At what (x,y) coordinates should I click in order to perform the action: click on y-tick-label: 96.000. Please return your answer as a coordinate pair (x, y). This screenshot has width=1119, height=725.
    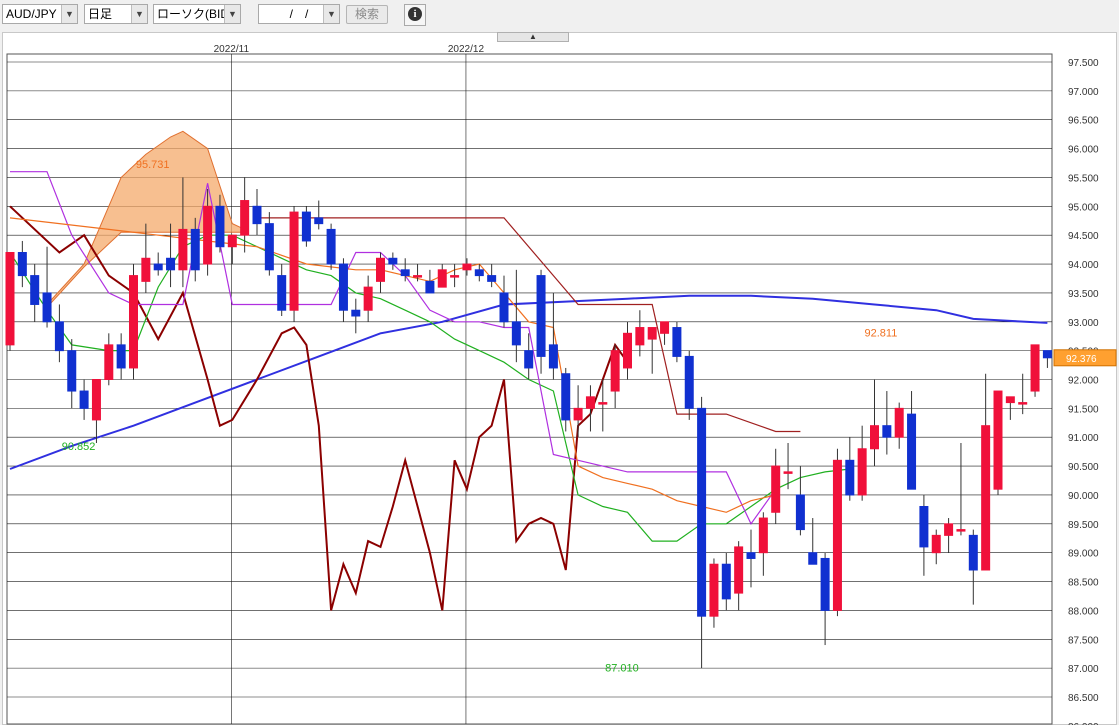
    Looking at the image, I should click on (1083, 150).